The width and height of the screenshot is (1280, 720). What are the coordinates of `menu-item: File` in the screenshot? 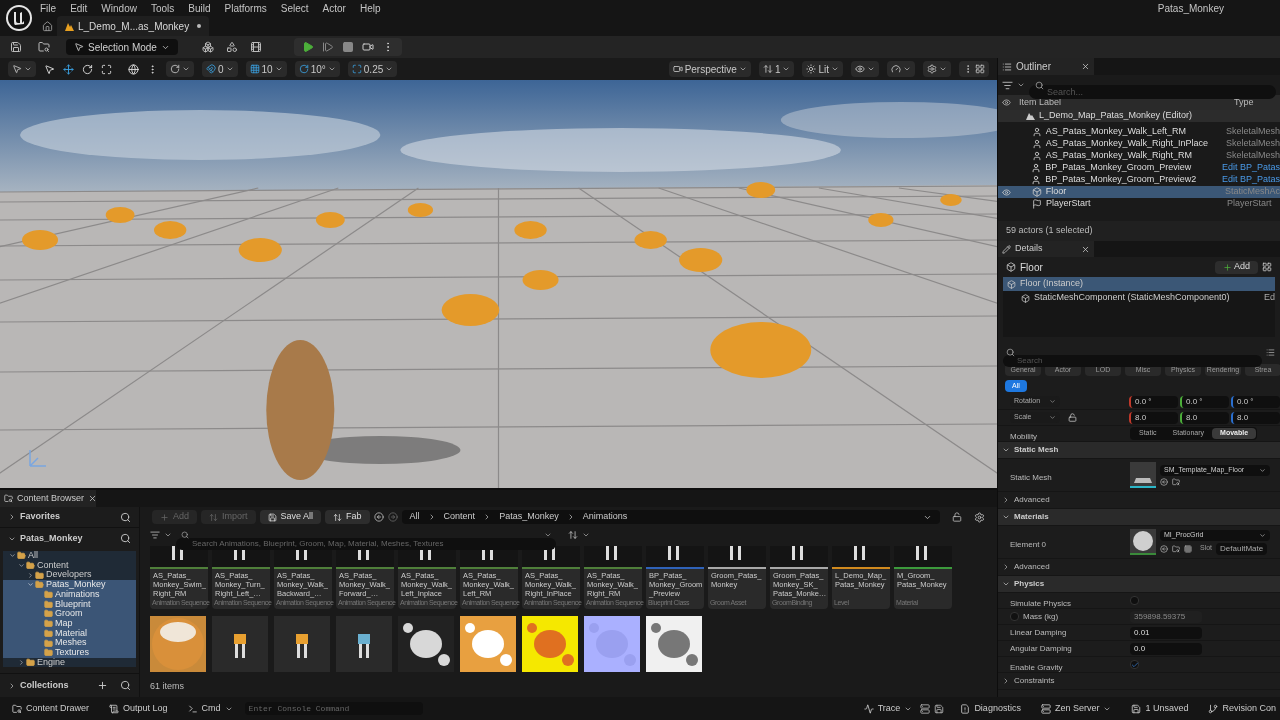 It's located at (48, 8).